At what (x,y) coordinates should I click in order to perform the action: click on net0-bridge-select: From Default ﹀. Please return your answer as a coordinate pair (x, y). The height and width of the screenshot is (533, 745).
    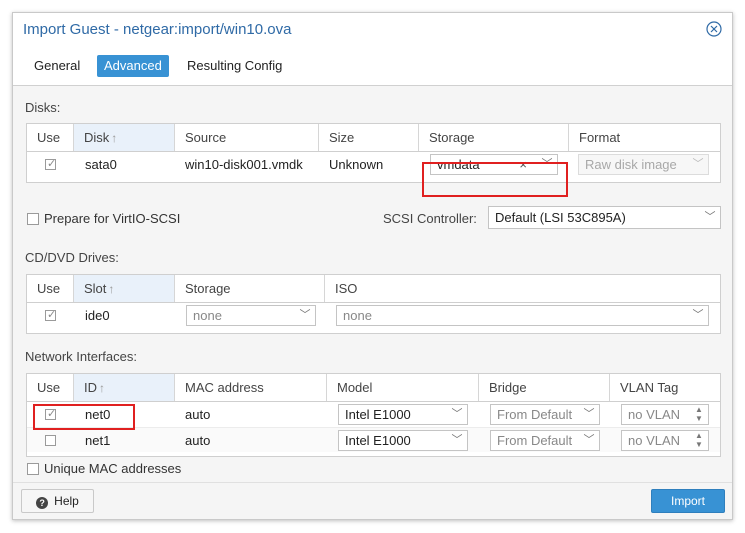
    Looking at the image, I should click on (545, 414).